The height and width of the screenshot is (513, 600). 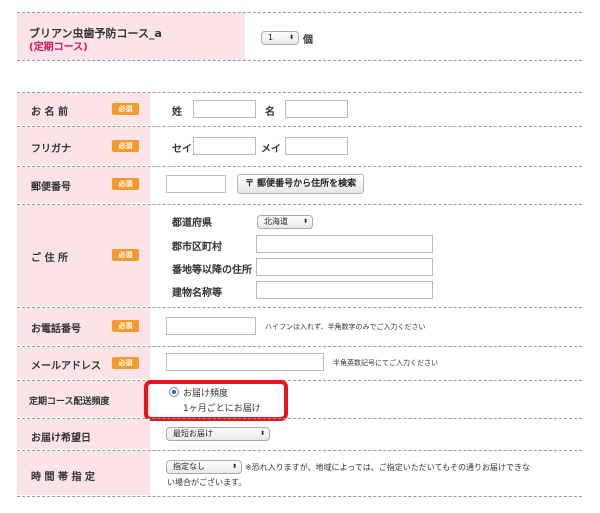 I want to click on email-row: メールアドレス 必須 半角英数記号にてご入力ください, so click(x=299, y=363).